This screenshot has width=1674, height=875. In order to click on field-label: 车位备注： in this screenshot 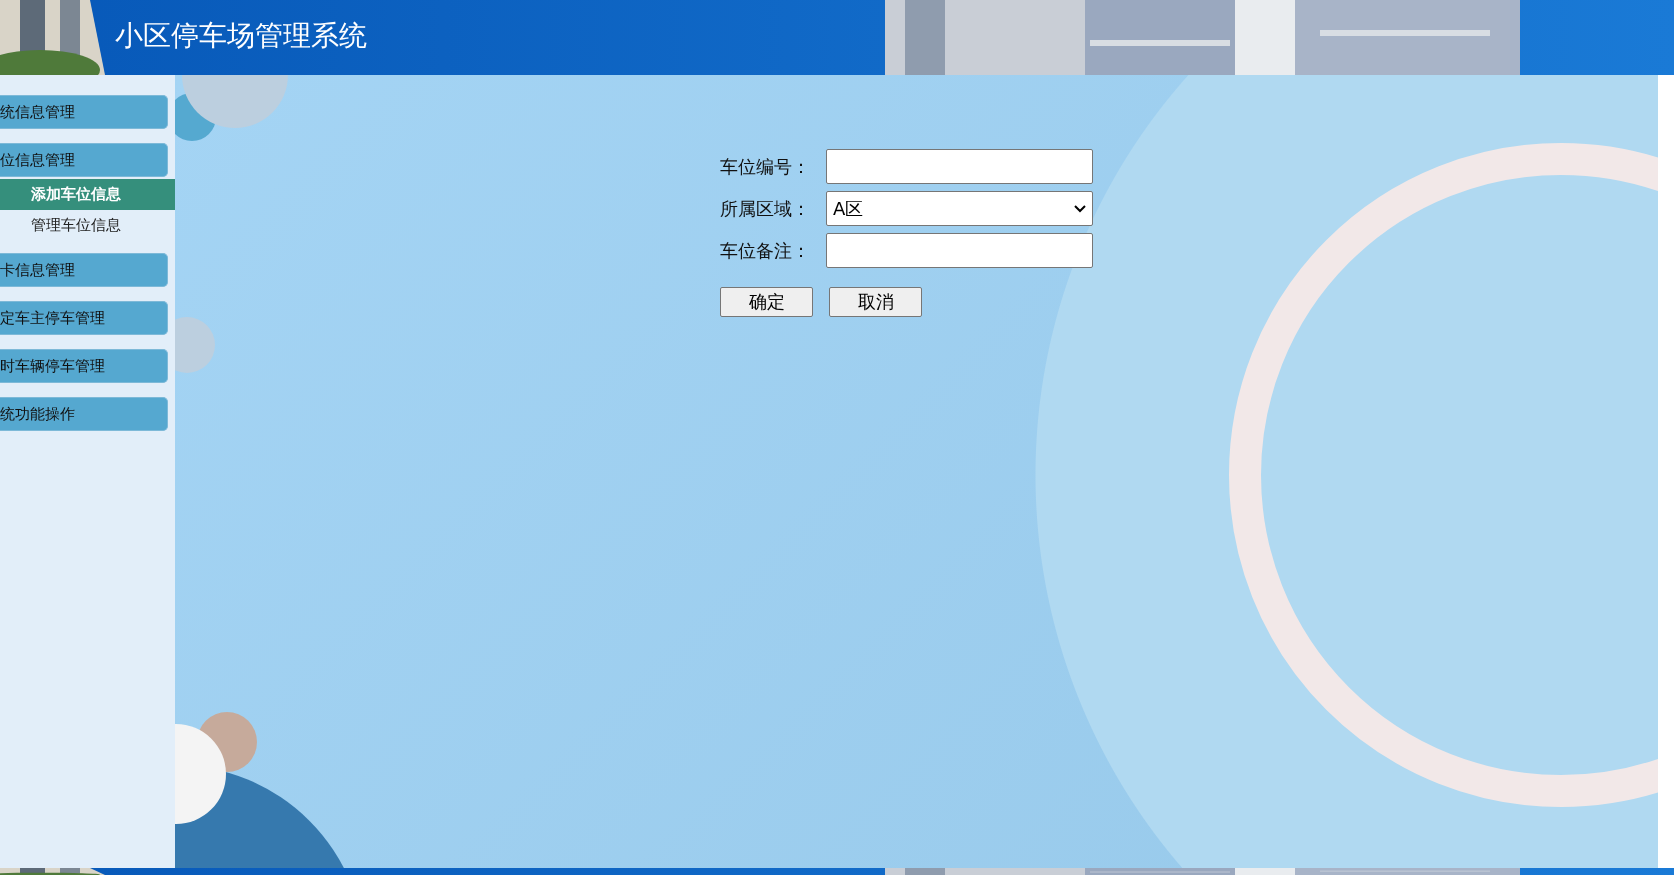, I will do `click(765, 250)`.